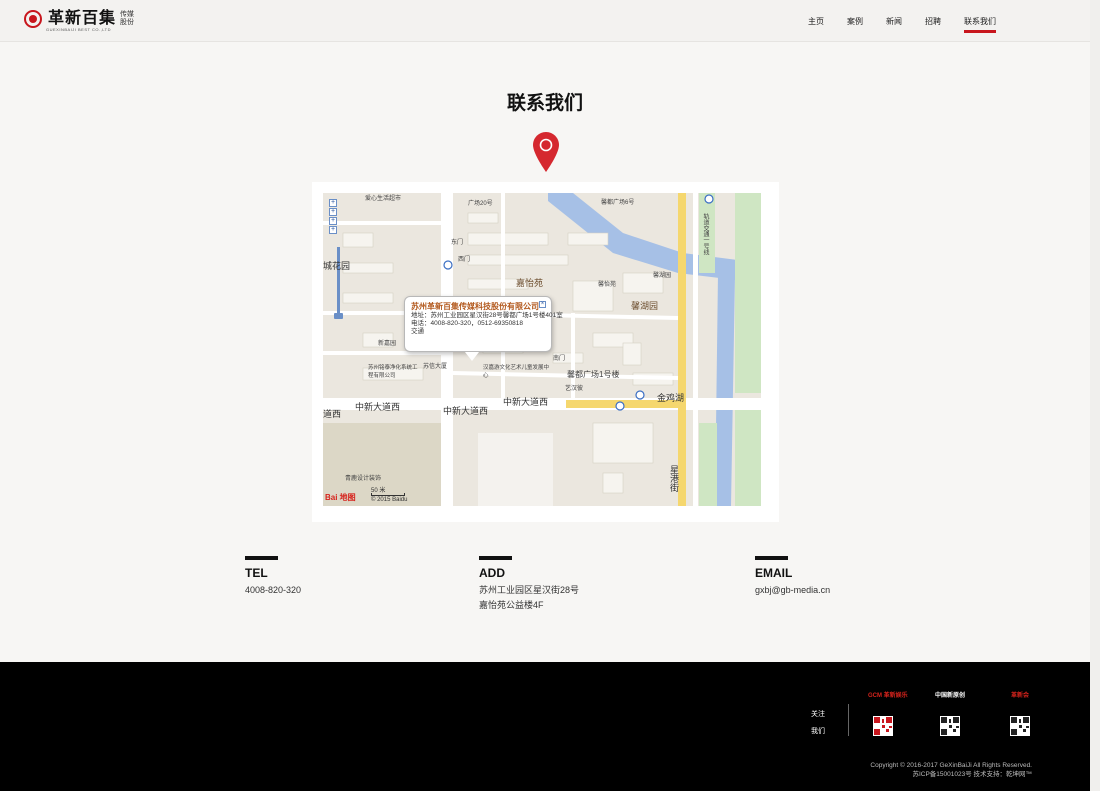  I want to click on zhongguo-logo-icon: 中国新原创, so click(950, 696).